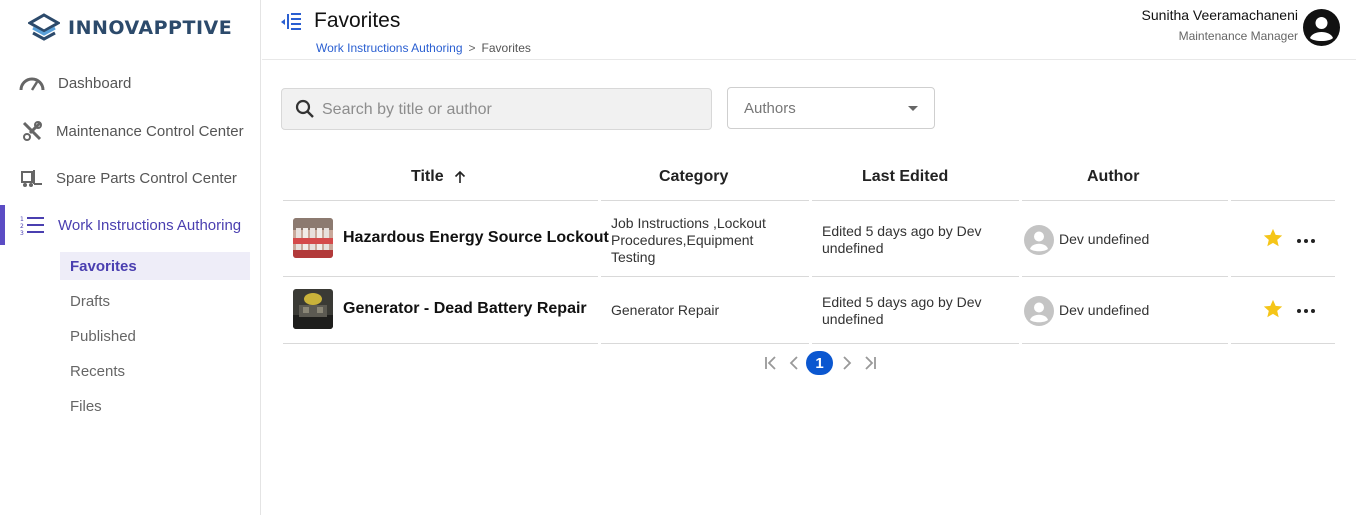 This screenshot has width=1356, height=515. I want to click on page-title: Favorites, so click(357, 20).